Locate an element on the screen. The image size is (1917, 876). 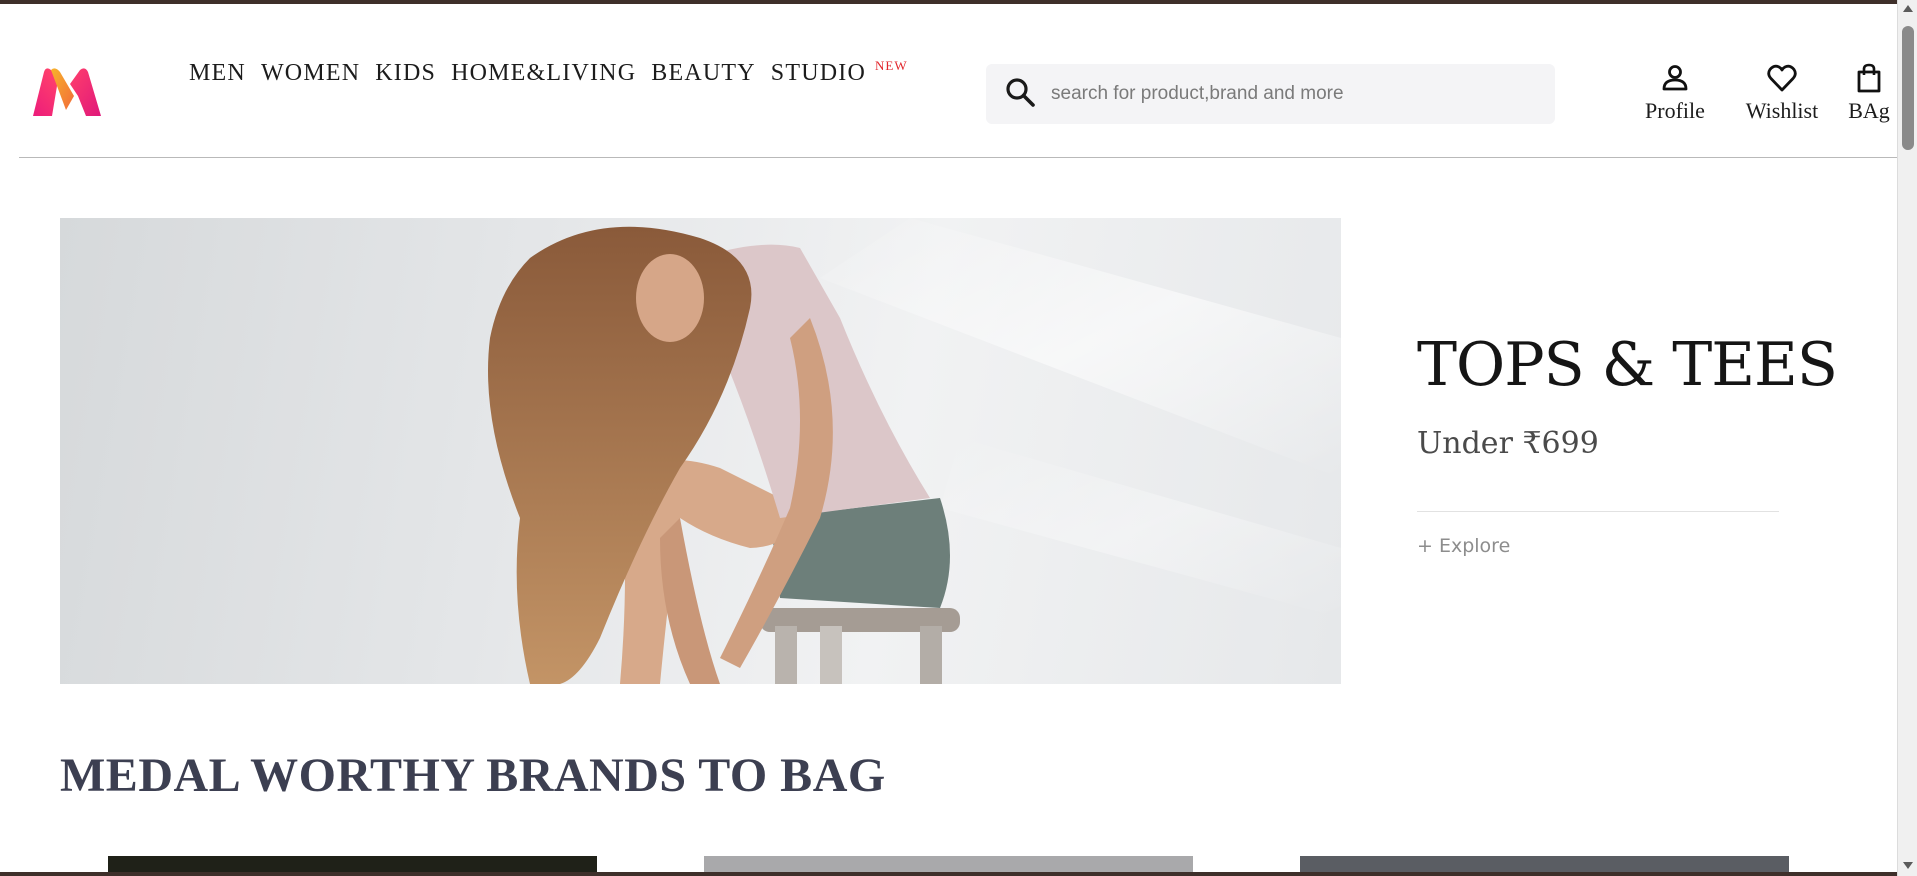
profile-label: Profile is located at coordinates (1675, 110).